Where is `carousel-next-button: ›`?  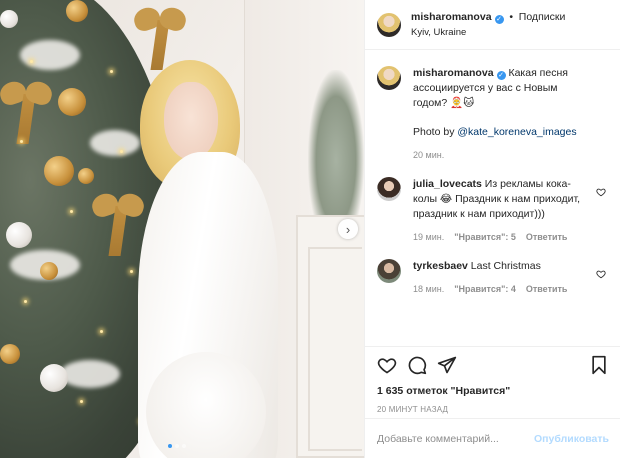
carousel-next-button: › is located at coordinates (348, 229).